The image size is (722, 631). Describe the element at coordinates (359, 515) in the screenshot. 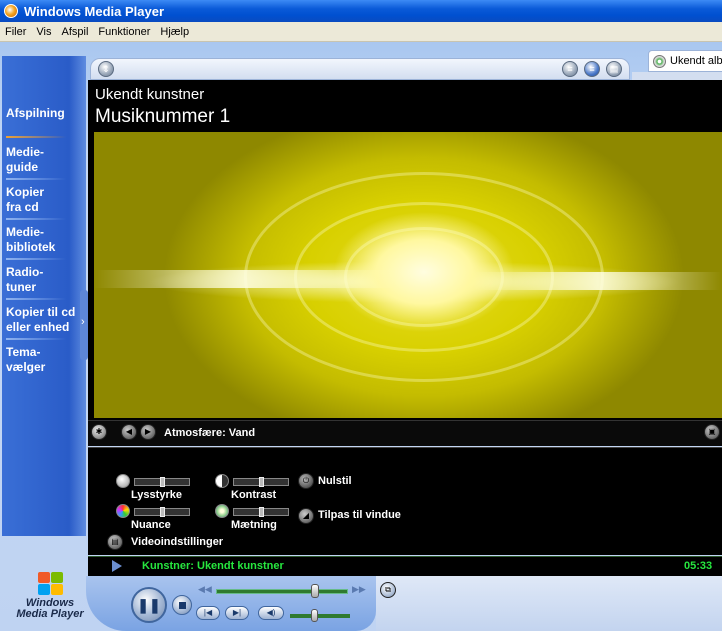

I see `fit-to-window-button: Tilpas til vindue` at that location.